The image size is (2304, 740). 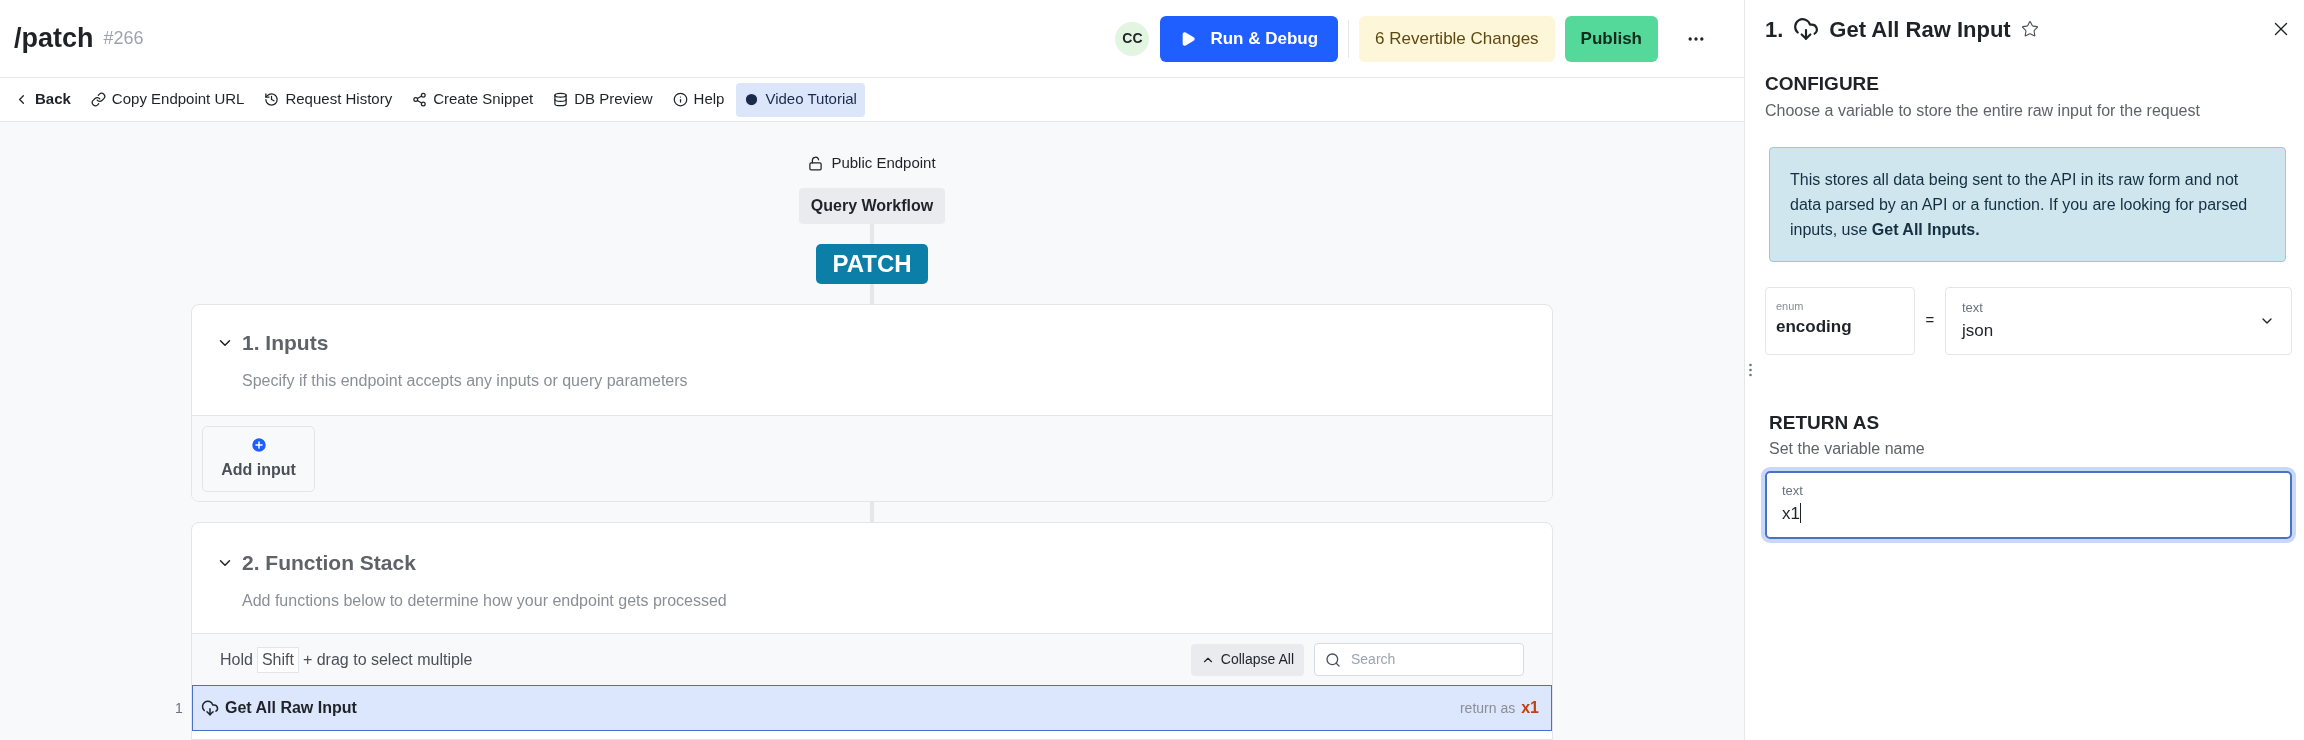 What do you see at coordinates (1791, 513) in the screenshot?
I see `field-value: x1` at bounding box center [1791, 513].